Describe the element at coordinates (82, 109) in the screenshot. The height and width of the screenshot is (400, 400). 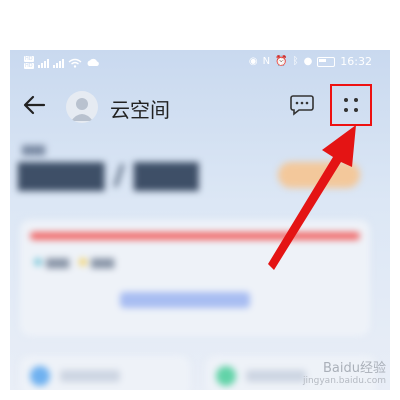
I see `user-silhouette-icon` at that location.